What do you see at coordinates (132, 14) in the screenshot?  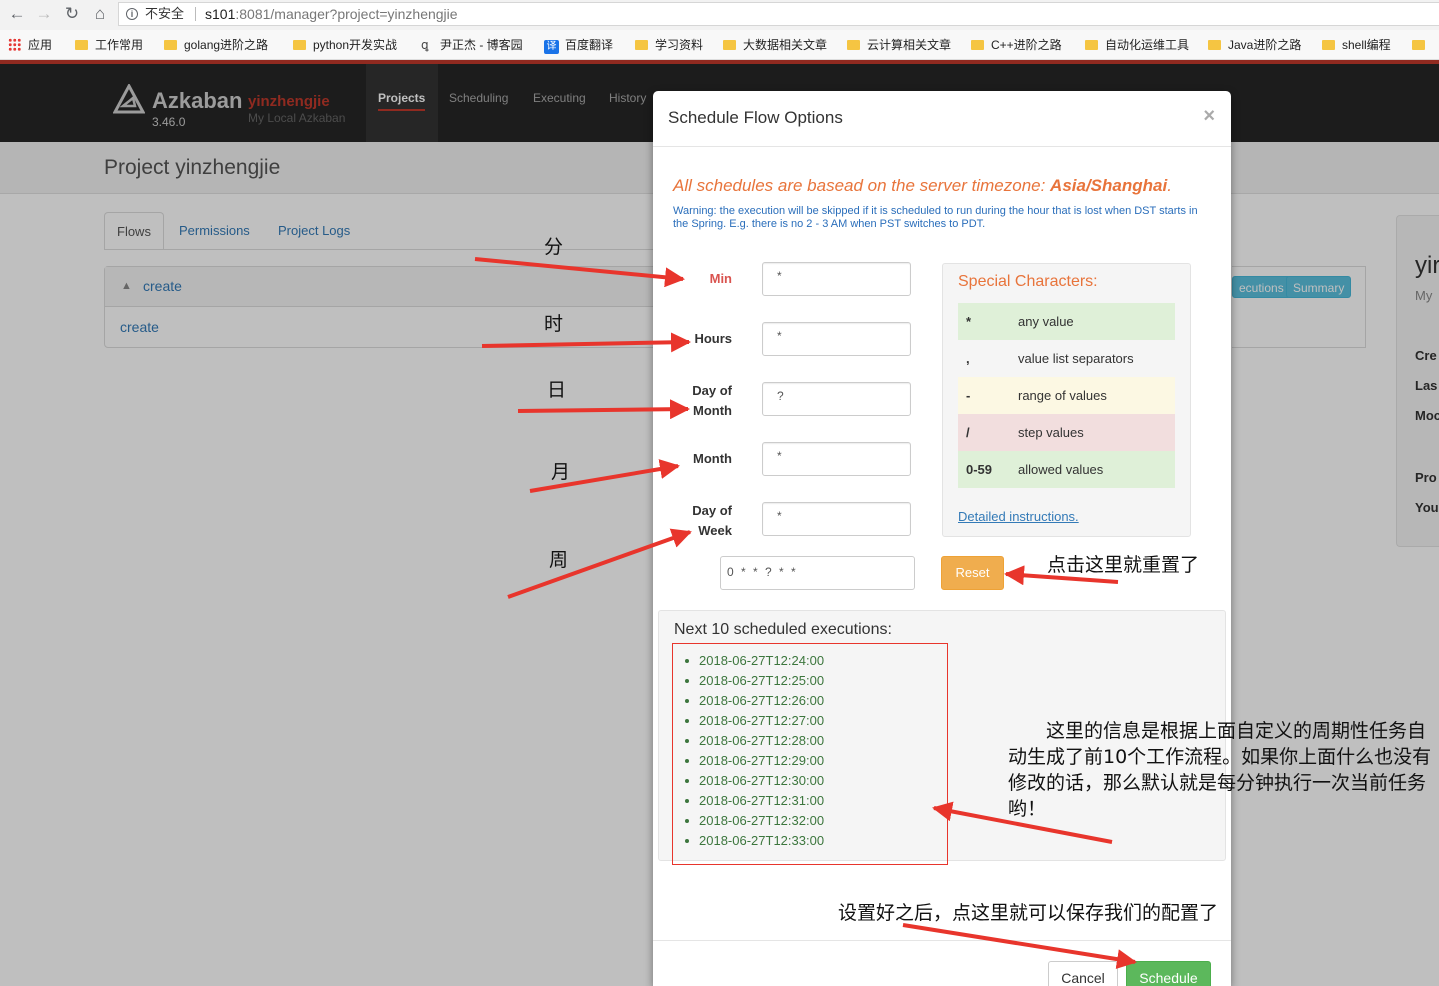 I see `info-icon: i` at bounding box center [132, 14].